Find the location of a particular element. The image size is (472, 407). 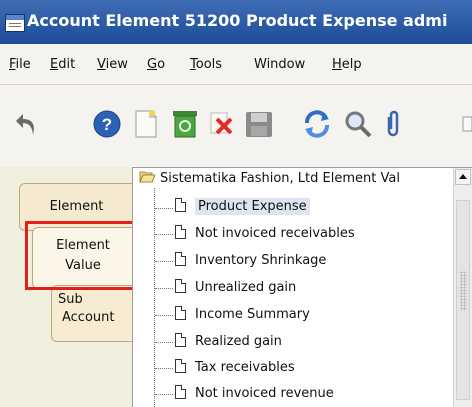

delete-x-icon is located at coordinates (221, 126).